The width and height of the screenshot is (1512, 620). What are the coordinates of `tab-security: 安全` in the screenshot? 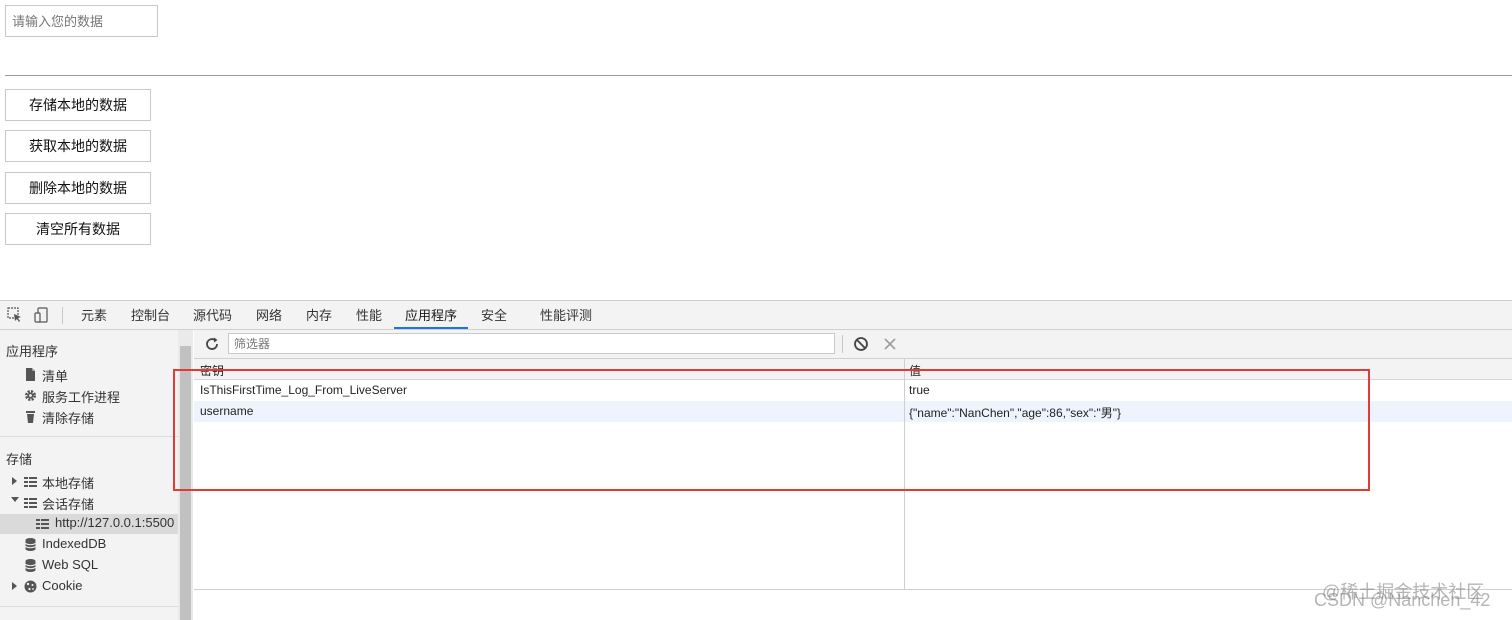 It's located at (494, 315).